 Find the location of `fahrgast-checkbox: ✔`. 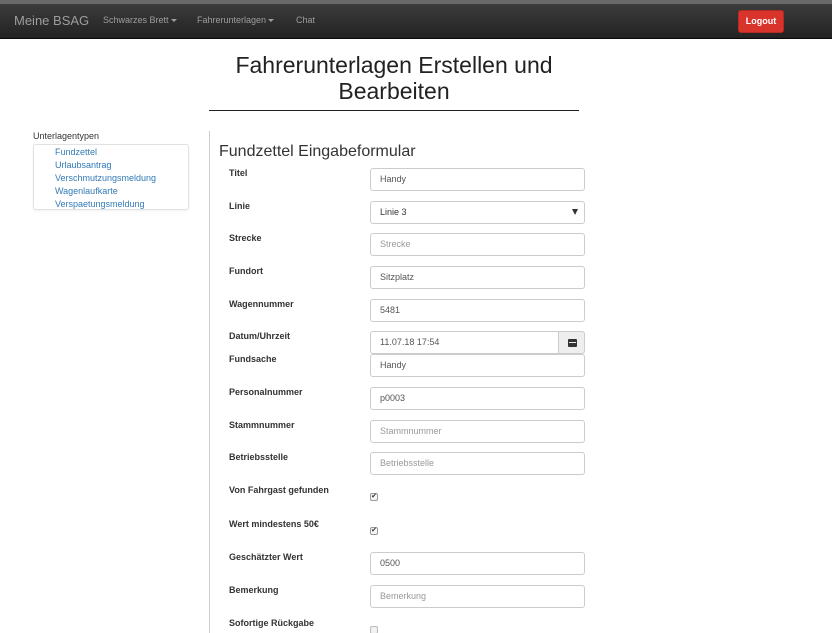

fahrgast-checkbox: ✔ is located at coordinates (374, 497).